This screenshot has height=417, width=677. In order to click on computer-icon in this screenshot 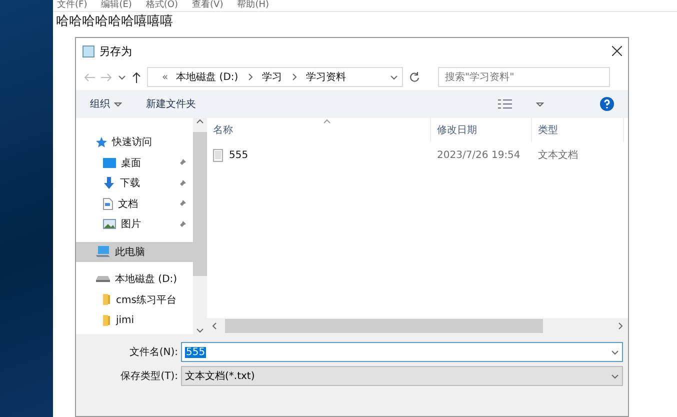, I will do `click(103, 252)`.